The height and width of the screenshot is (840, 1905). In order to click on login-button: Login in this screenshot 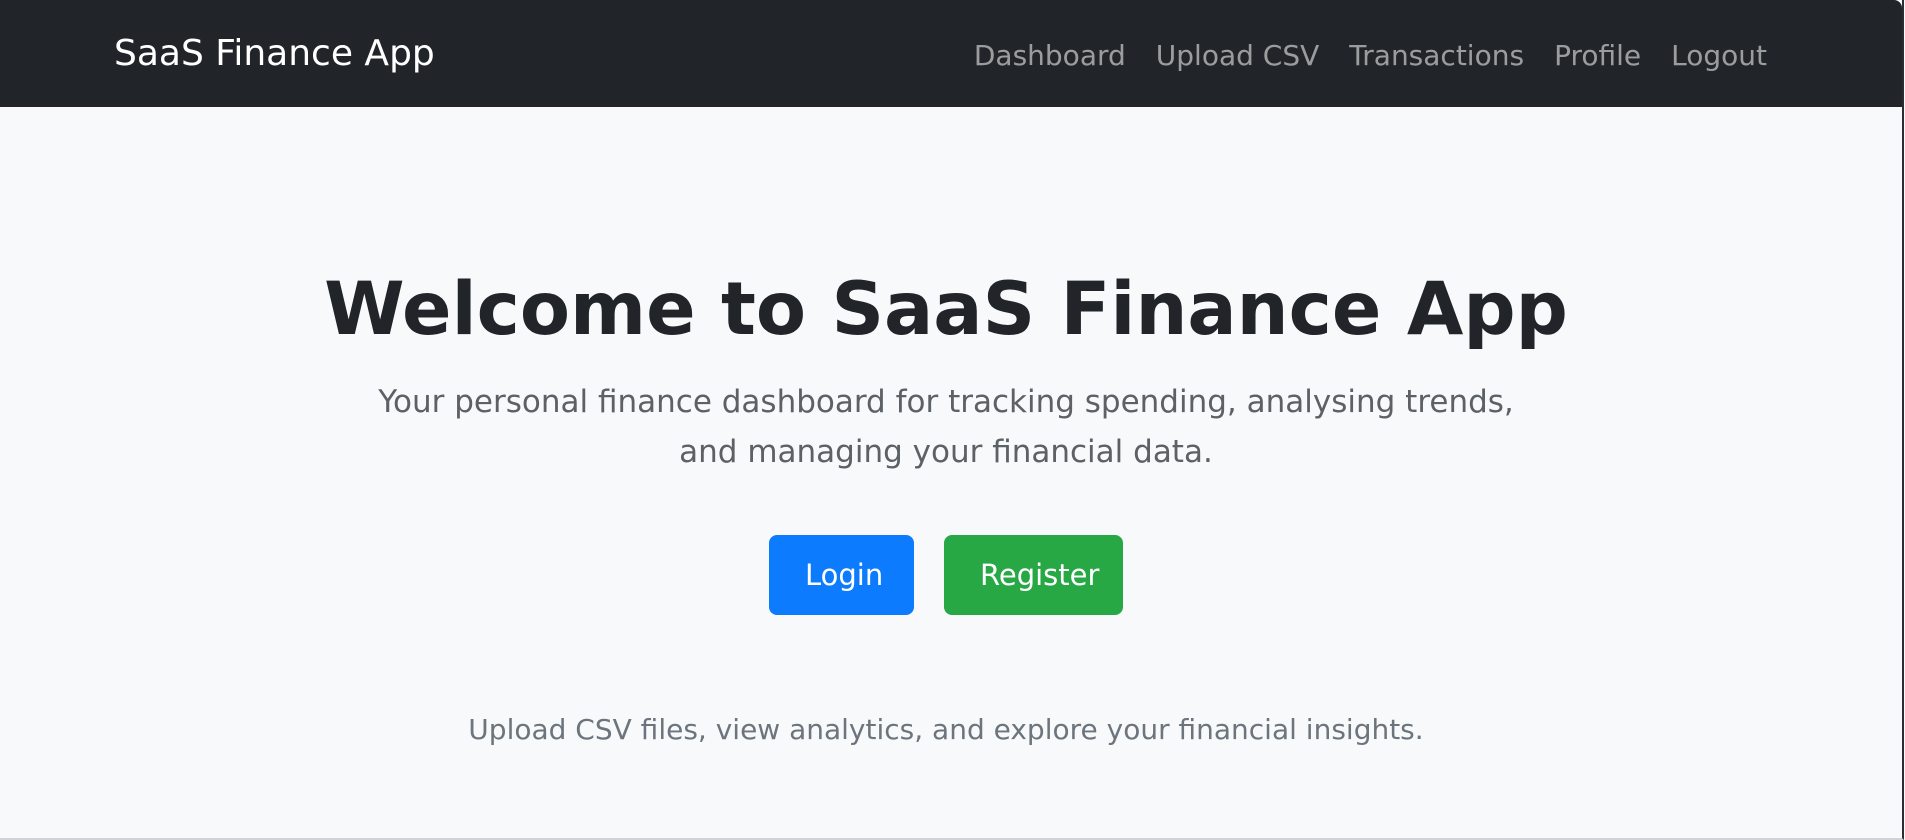, I will do `click(841, 575)`.